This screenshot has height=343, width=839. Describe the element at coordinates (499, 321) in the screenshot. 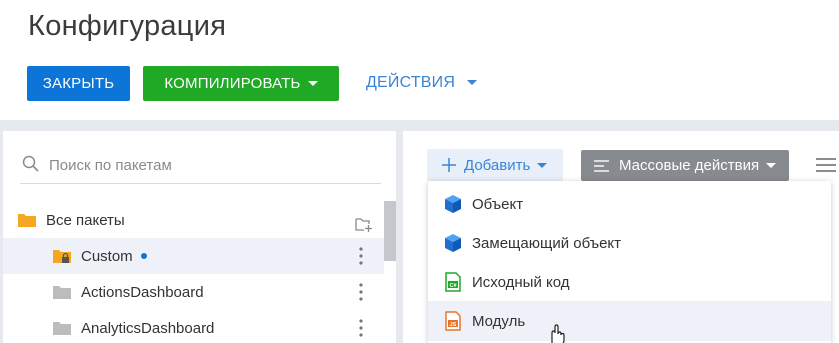

I see `menu-item-label: Модуль` at that location.